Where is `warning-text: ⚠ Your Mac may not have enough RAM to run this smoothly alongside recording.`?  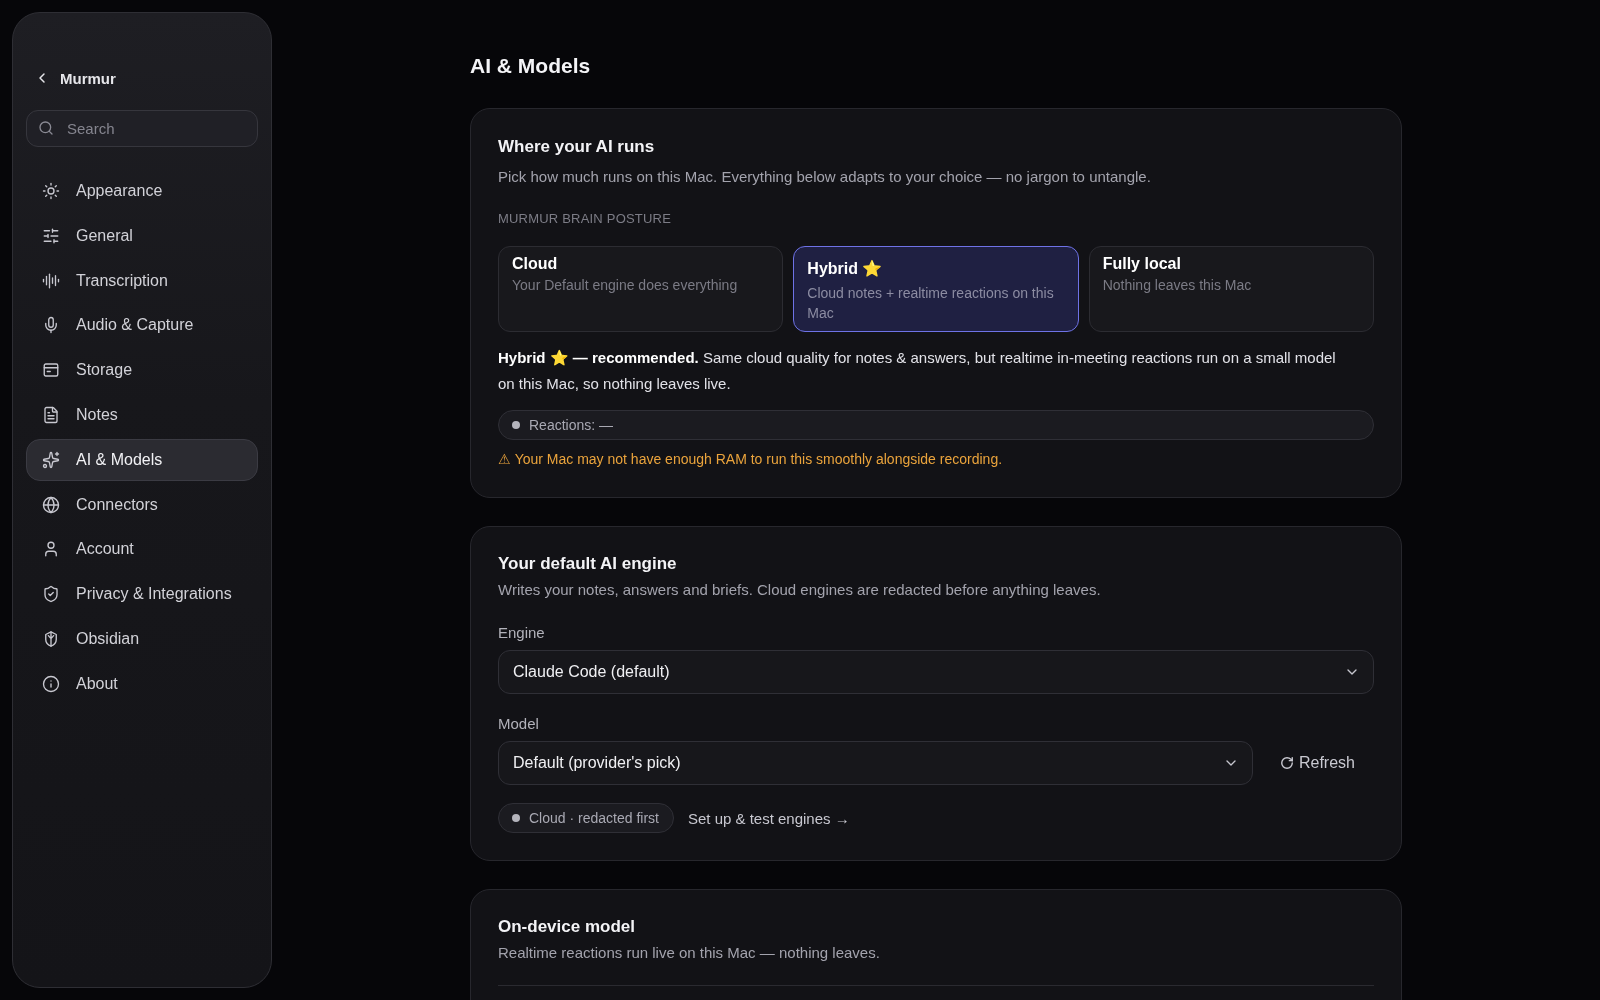
warning-text: ⚠ Your Mac may not have enough RAM to run this smoothly alongside recording. is located at coordinates (751, 459).